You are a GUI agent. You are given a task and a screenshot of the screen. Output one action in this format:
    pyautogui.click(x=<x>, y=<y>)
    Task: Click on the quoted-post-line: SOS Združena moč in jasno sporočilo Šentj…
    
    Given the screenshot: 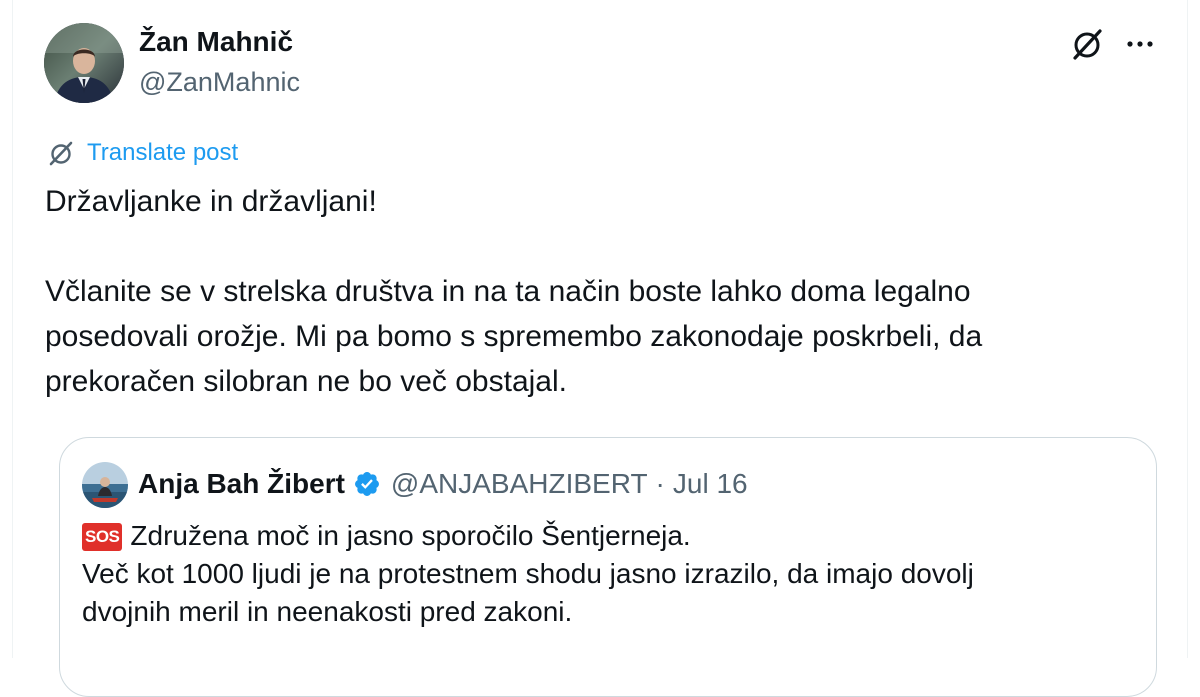 What is the action you would take?
    pyautogui.click(x=607, y=536)
    